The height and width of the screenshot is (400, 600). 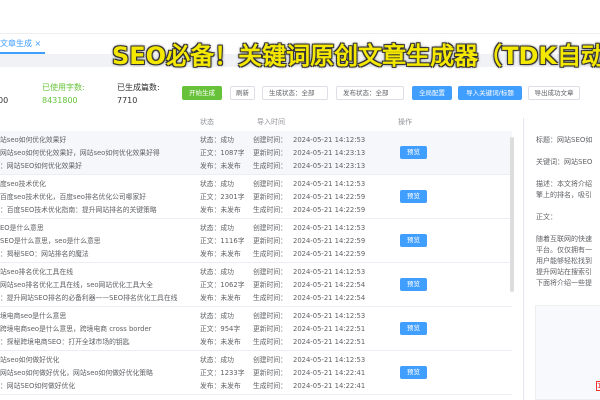 What do you see at coordinates (23, 184) in the screenshot?
I see `row-title: 度seo技术优化` at bounding box center [23, 184].